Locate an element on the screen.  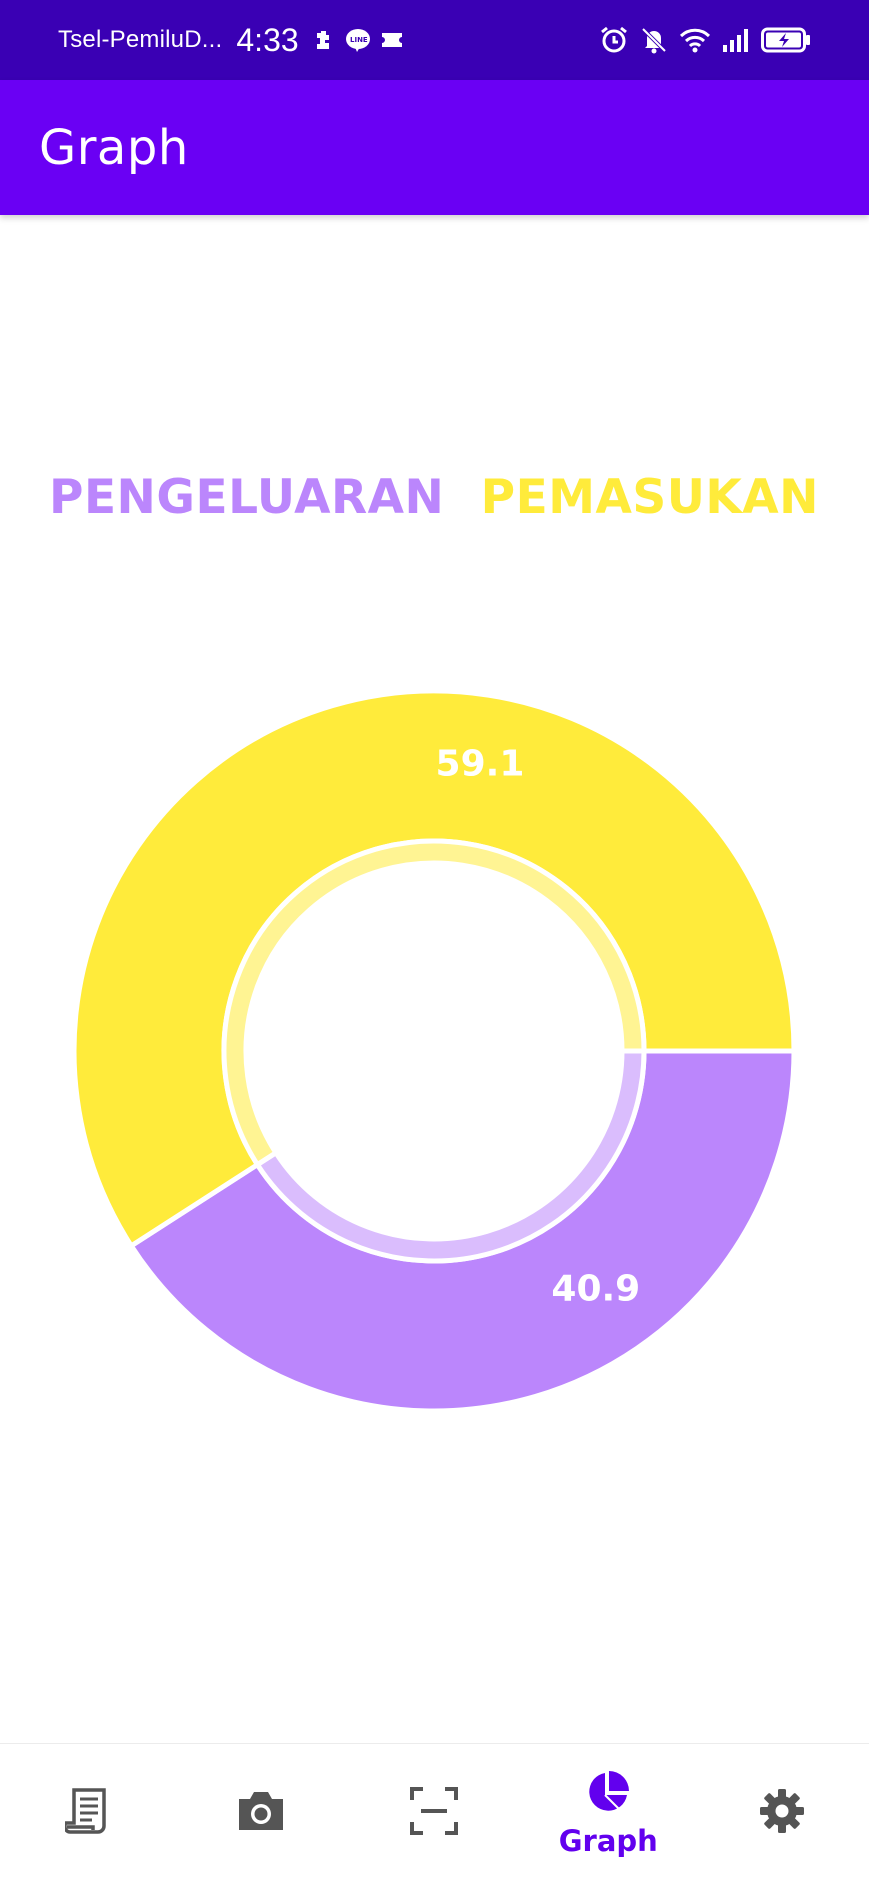
bottom-nav: Graph is located at coordinates (434, 1813).